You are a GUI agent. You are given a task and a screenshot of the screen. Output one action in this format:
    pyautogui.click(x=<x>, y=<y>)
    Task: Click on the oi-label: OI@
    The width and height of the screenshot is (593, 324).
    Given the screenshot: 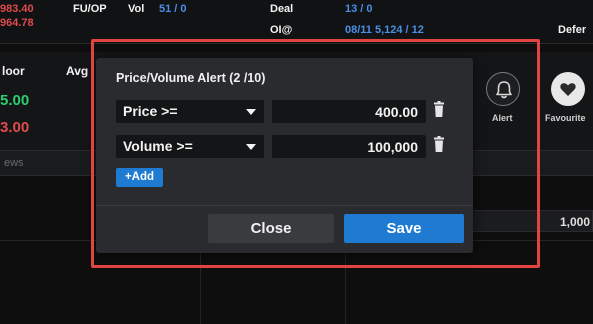 What is the action you would take?
    pyautogui.click(x=281, y=30)
    